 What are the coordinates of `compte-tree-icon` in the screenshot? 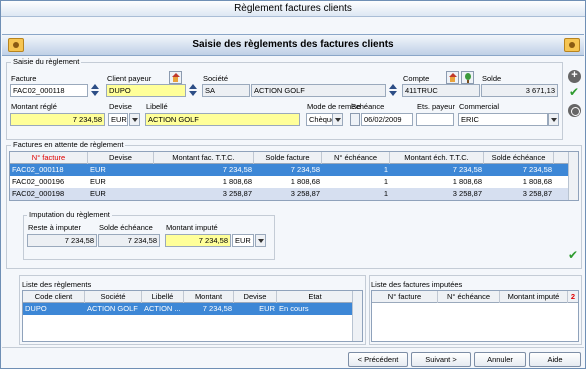 It's located at (467, 77).